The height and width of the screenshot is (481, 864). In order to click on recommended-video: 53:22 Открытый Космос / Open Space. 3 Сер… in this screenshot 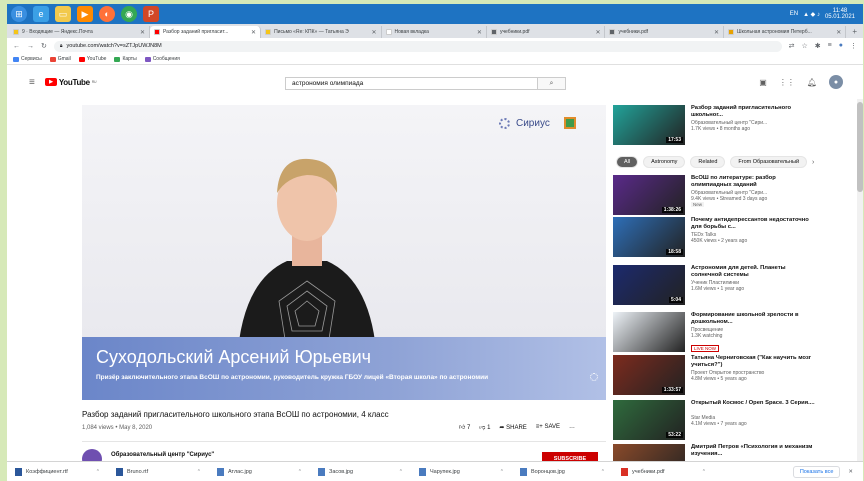, I will do `click(715, 420)`.